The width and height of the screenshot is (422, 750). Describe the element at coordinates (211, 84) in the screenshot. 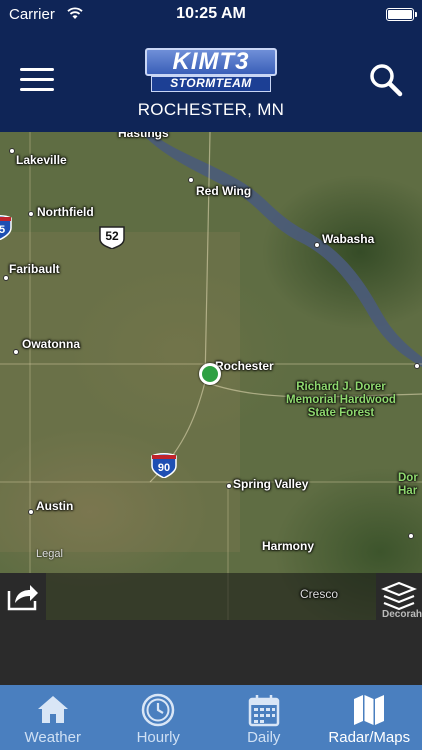

I see `logo-stormteam: STORMTEAM` at that location.